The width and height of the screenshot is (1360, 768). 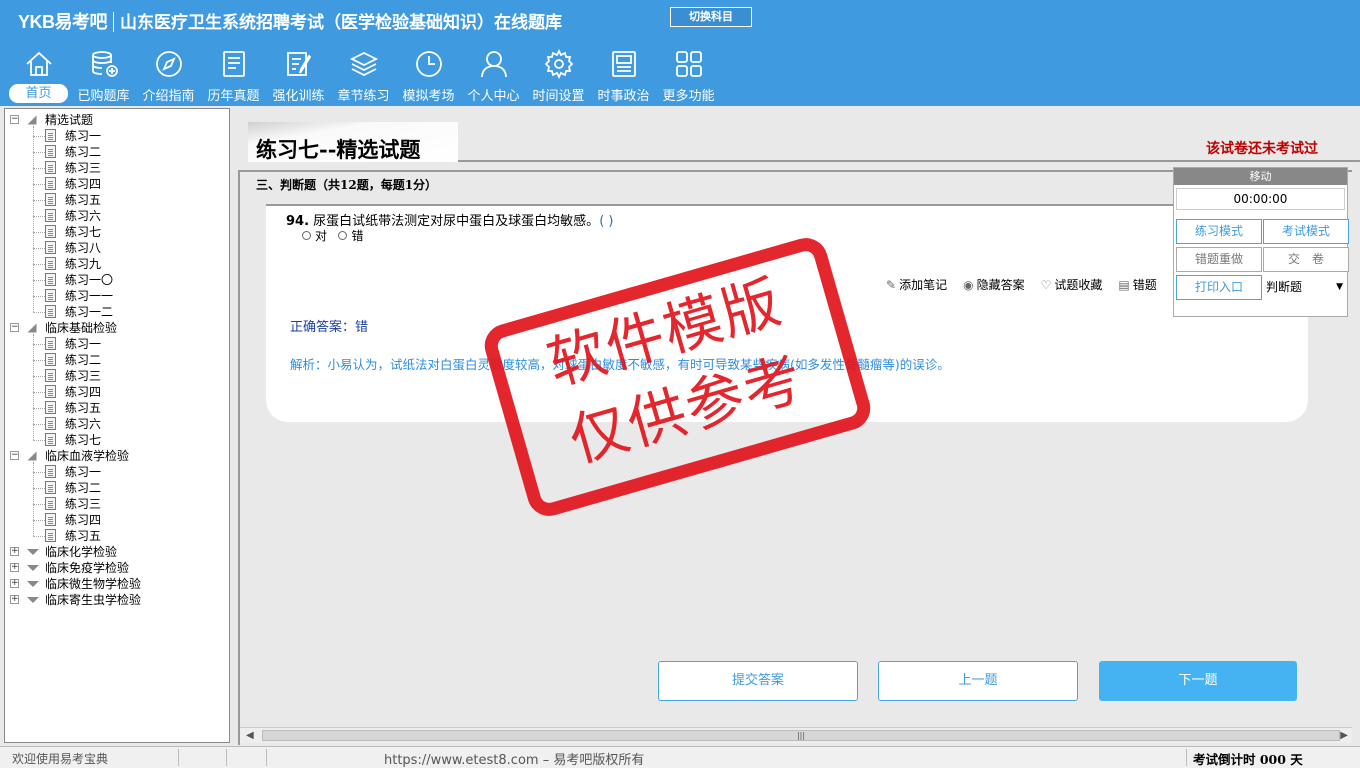 What do you see at coordinates (1137, 284) in the screenshot?
I see `wrong-book-button: ▤ 错题` at bounding box center [1137, 284].